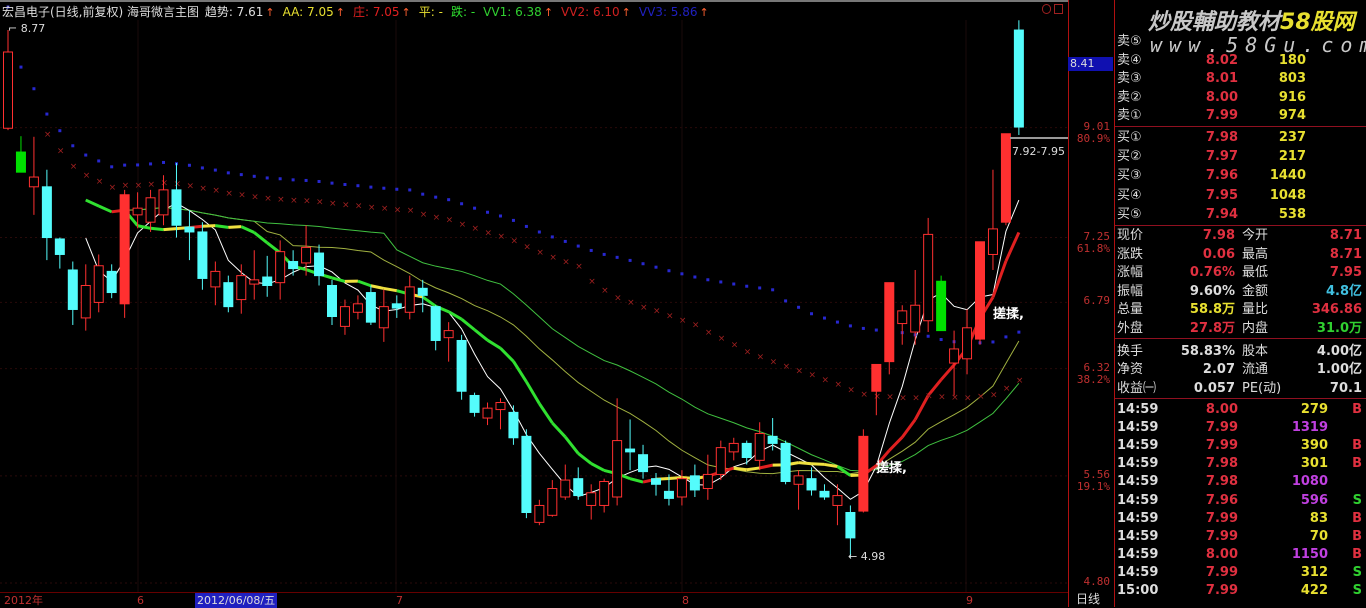 The image size is (1366, 608). What do you see at coordinates (1240, 351) in the screenshot?
I see `fundamental-row: 换手58.83%股本4.00亿` at bounding box center [1240, 351].